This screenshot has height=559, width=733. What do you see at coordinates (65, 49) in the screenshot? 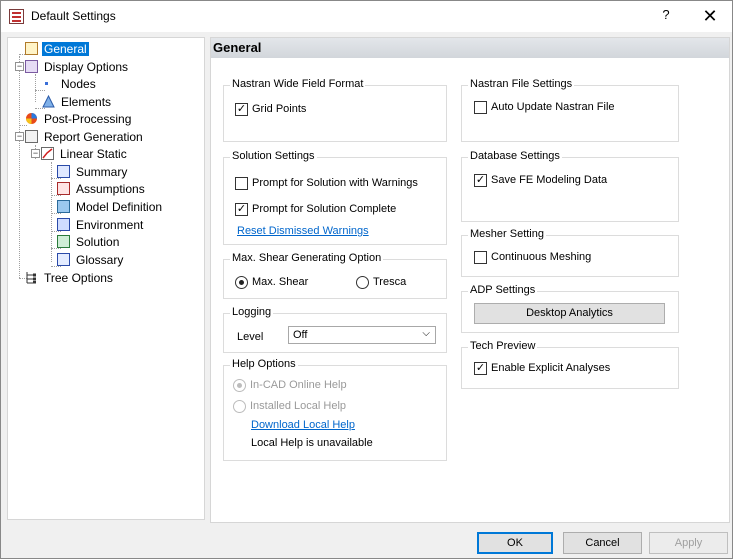
I see `tree-item-label: General` at bounding box center [65, 49].